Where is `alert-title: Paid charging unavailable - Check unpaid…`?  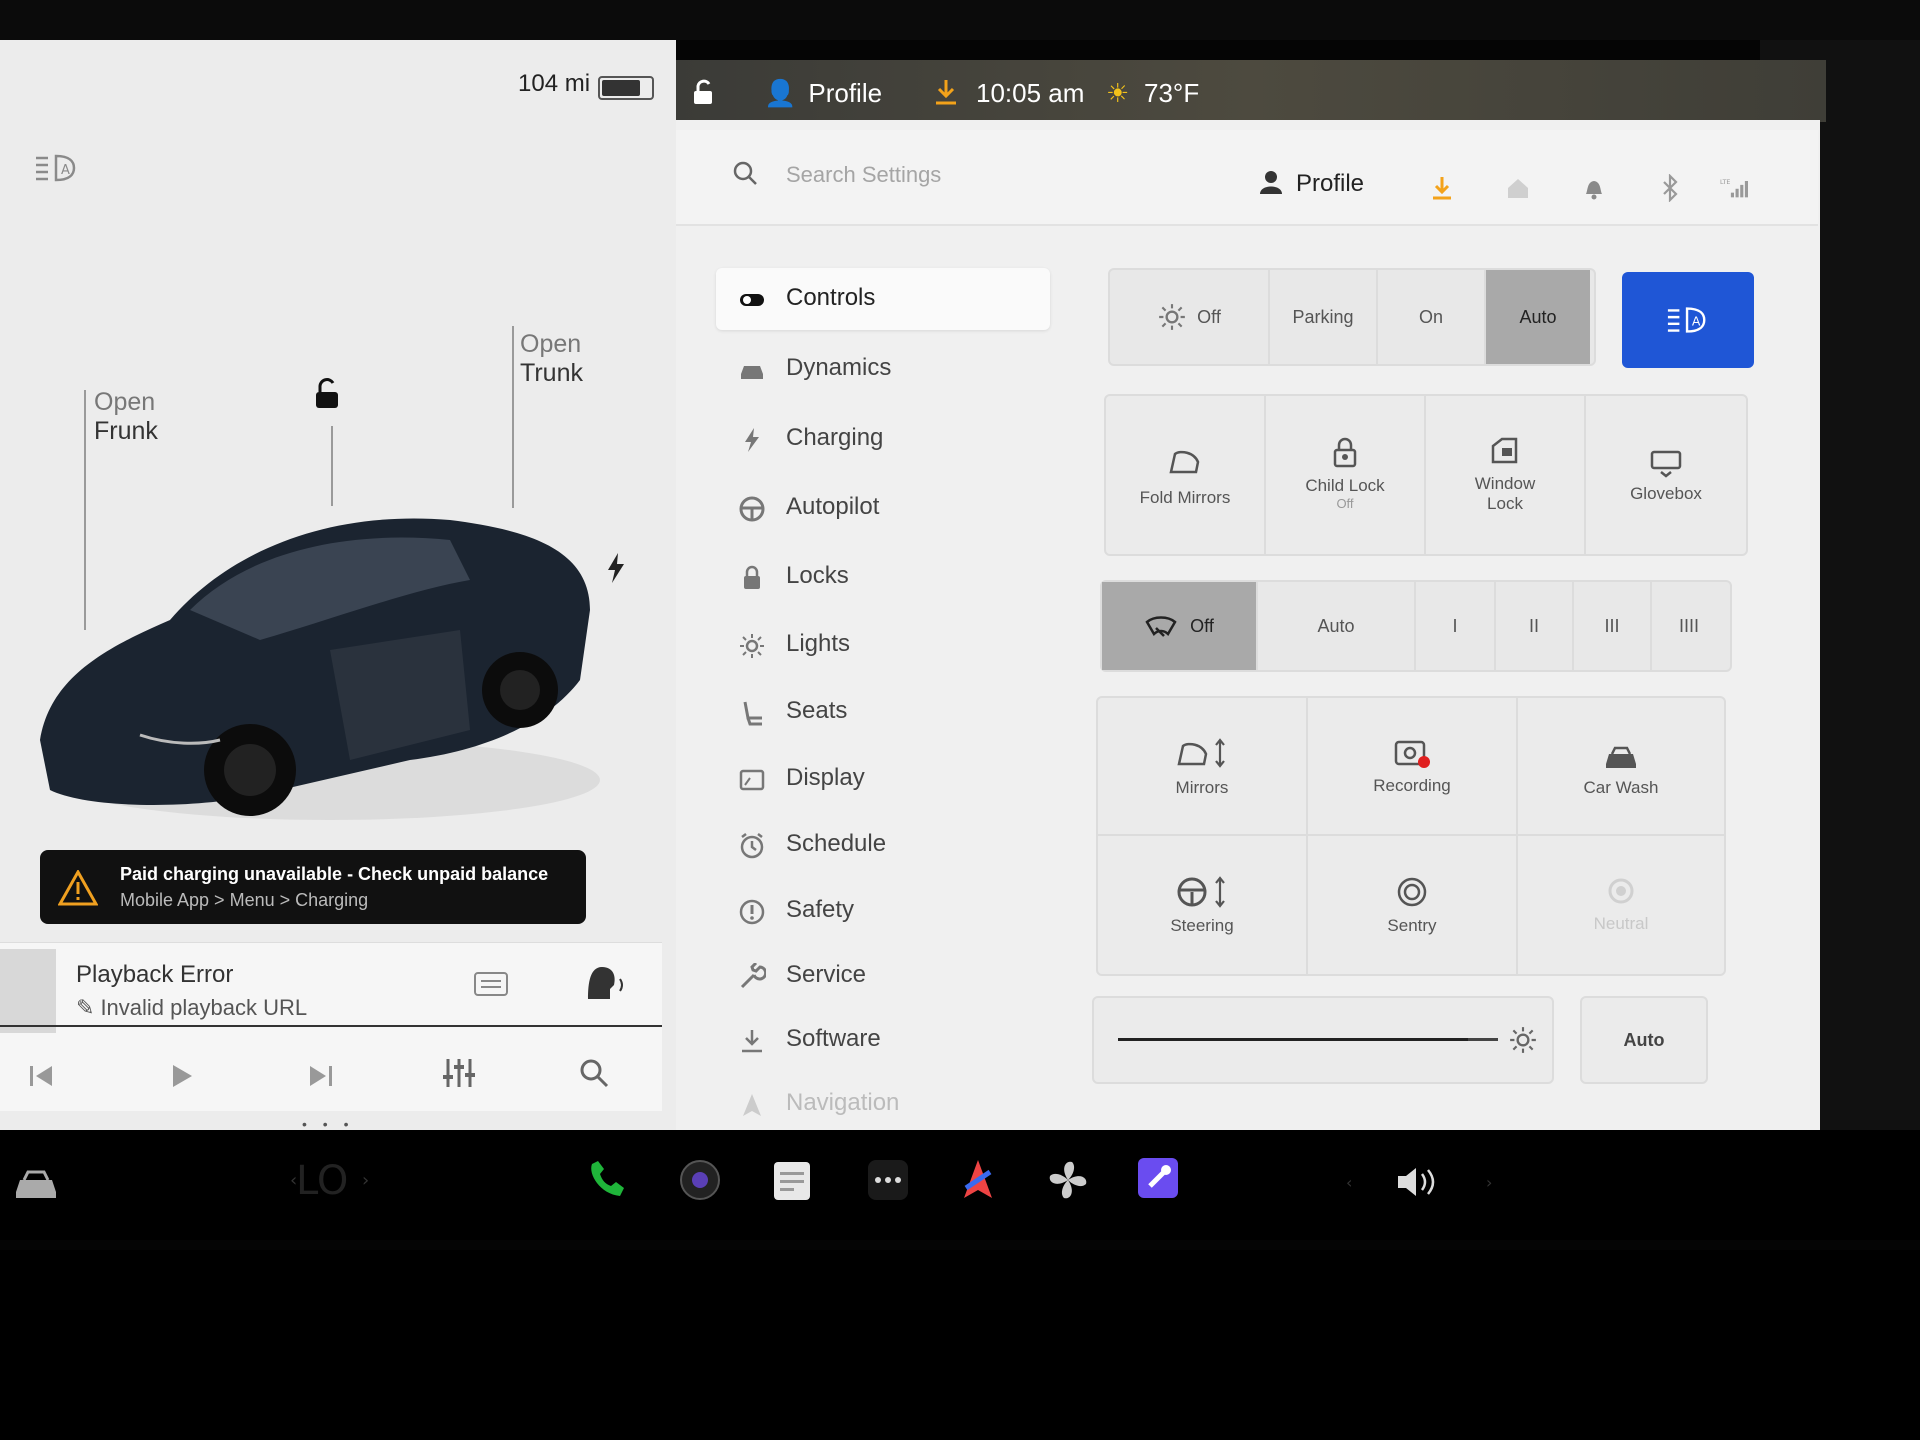 alert-title: Paid charging unavailable - Check unpaid… is located at coordinates (334, 874).